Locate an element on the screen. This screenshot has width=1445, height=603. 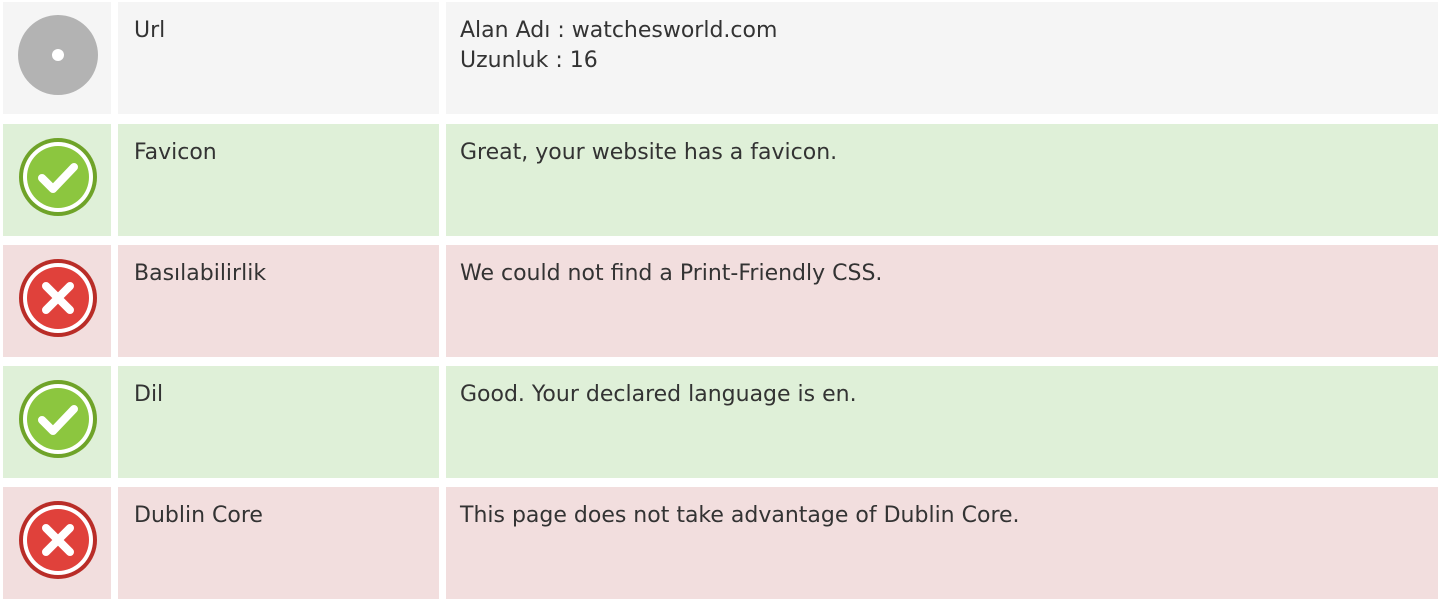
check-label-cell: Favicon is located at coordinates (278, 180).